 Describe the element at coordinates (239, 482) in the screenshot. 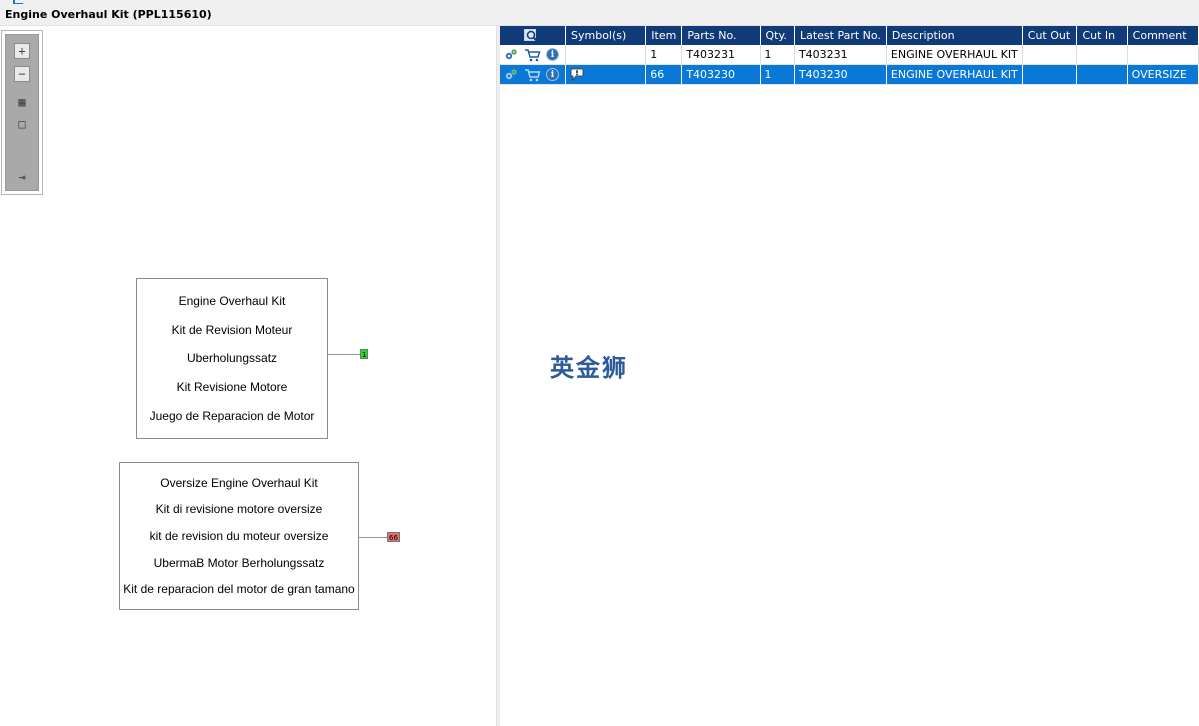

I see `part-label-line: Oversize Engine Overhaul Kit` at that location.